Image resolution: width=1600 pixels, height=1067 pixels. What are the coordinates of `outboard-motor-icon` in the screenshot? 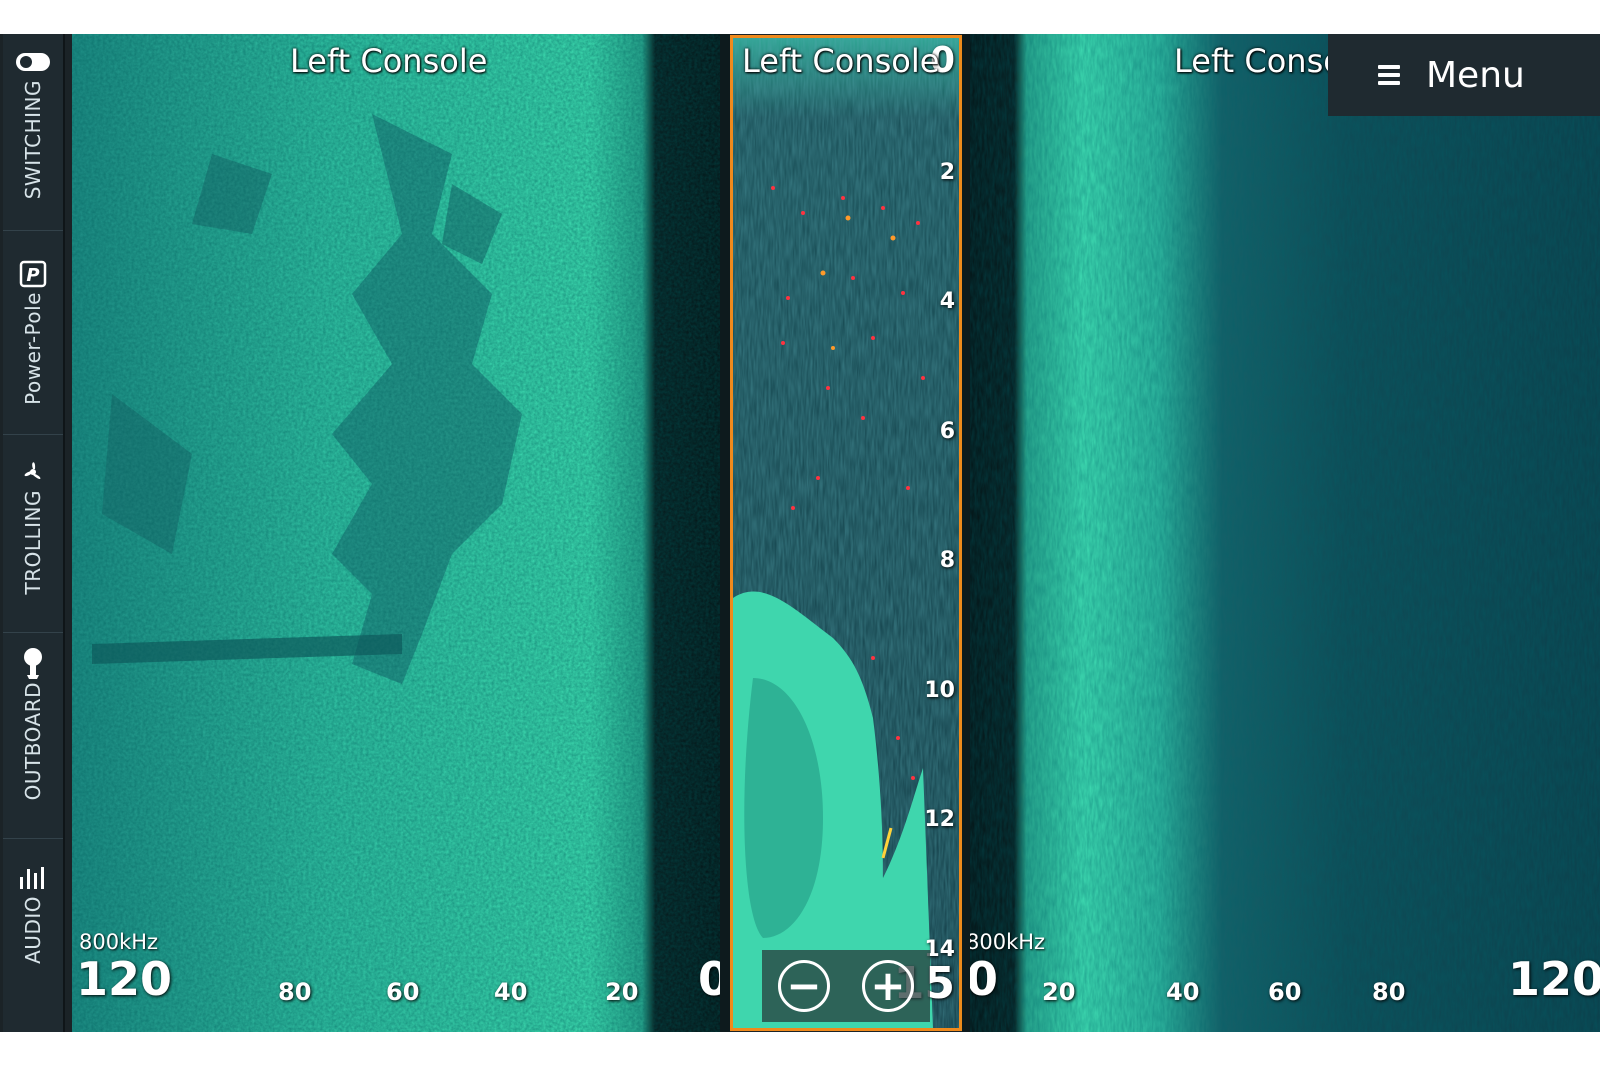 It's located at (33, 664).